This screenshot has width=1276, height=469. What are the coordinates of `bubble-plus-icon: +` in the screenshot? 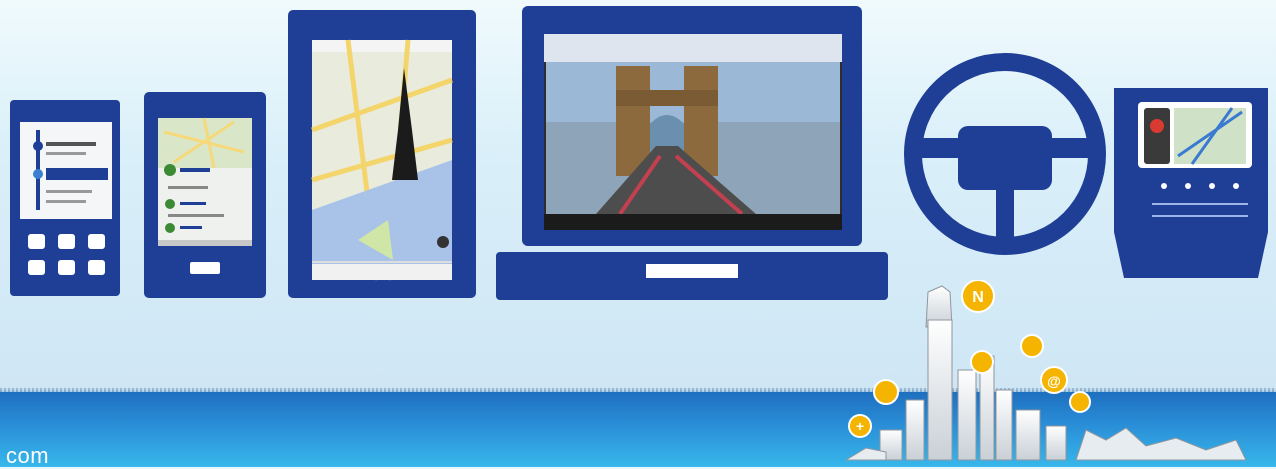 It's located at (860, 426).